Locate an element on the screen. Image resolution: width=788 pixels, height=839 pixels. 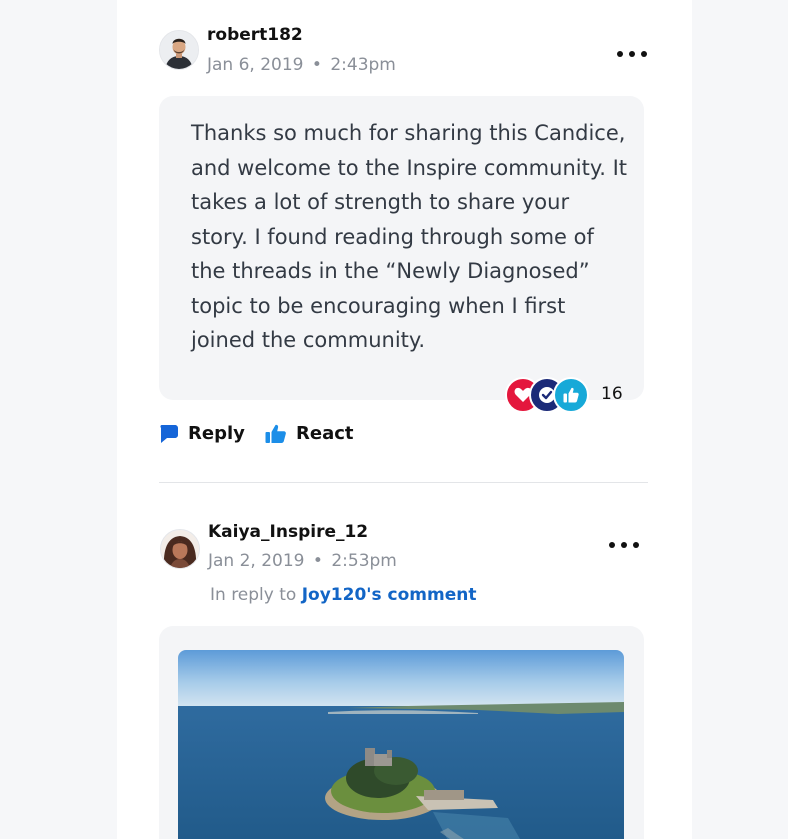
react-button: React is located at coordinates (309, 433).